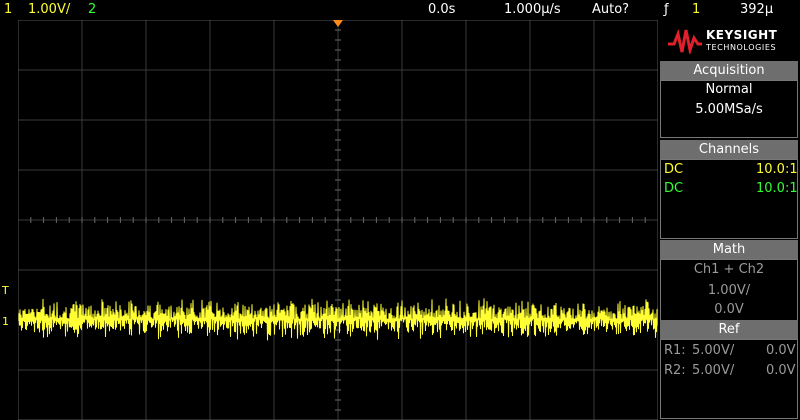 This screenshot has height=420, width=800. What do you see at coordinates (400, 10) in the screenshot?
I see `status-bar: 1 1.00V/ 2 0.0s 1.000µ/s Auto? ƒ 1 392µ` at bounding box center [400, 10].